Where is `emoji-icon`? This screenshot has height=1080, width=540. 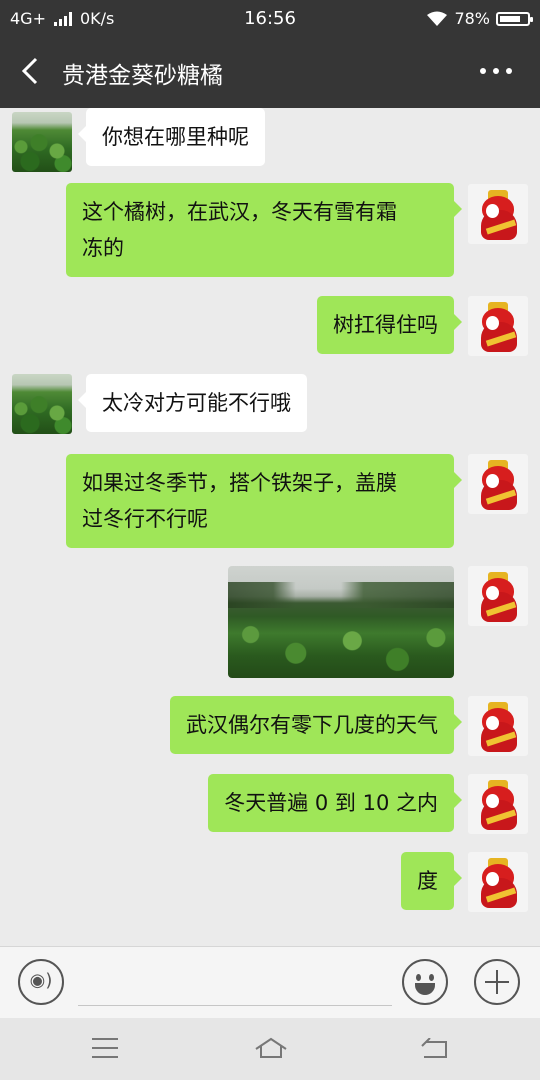
emoji-icon is located at coordinates (425, 982).